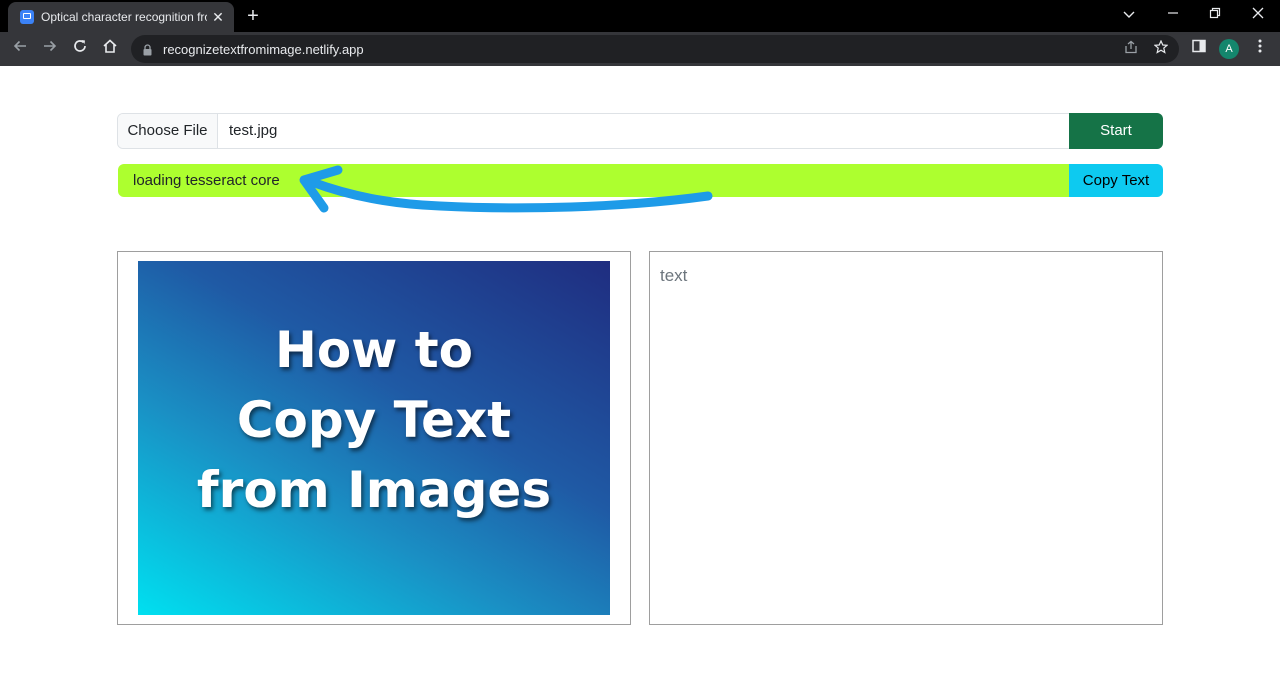 The image size is (1280, 677). I want to click on reload-icon, so click(80, 49).